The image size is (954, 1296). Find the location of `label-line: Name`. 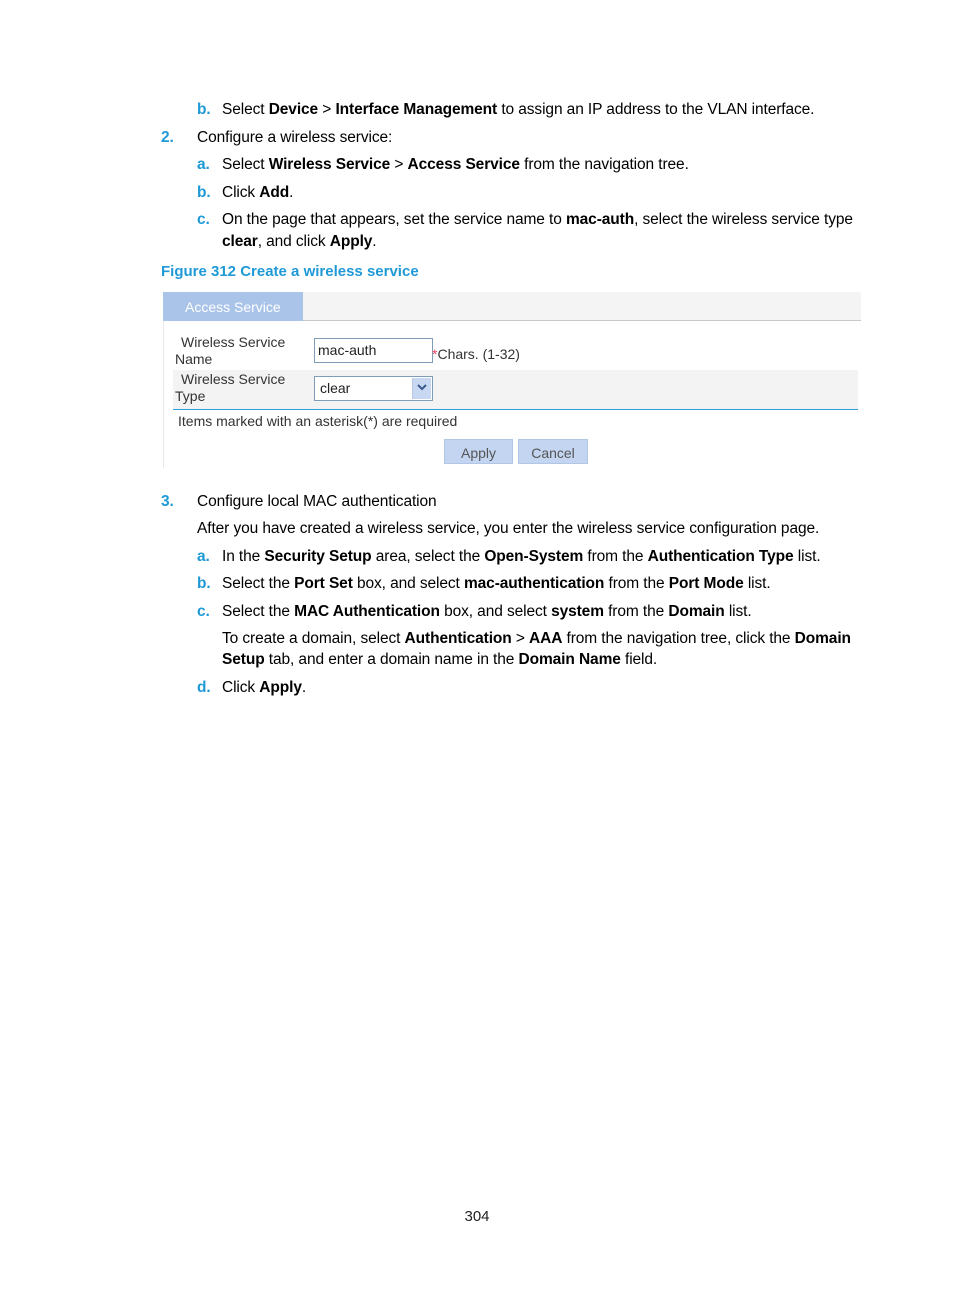

label-line: Name is located at coordinates (194, 359).